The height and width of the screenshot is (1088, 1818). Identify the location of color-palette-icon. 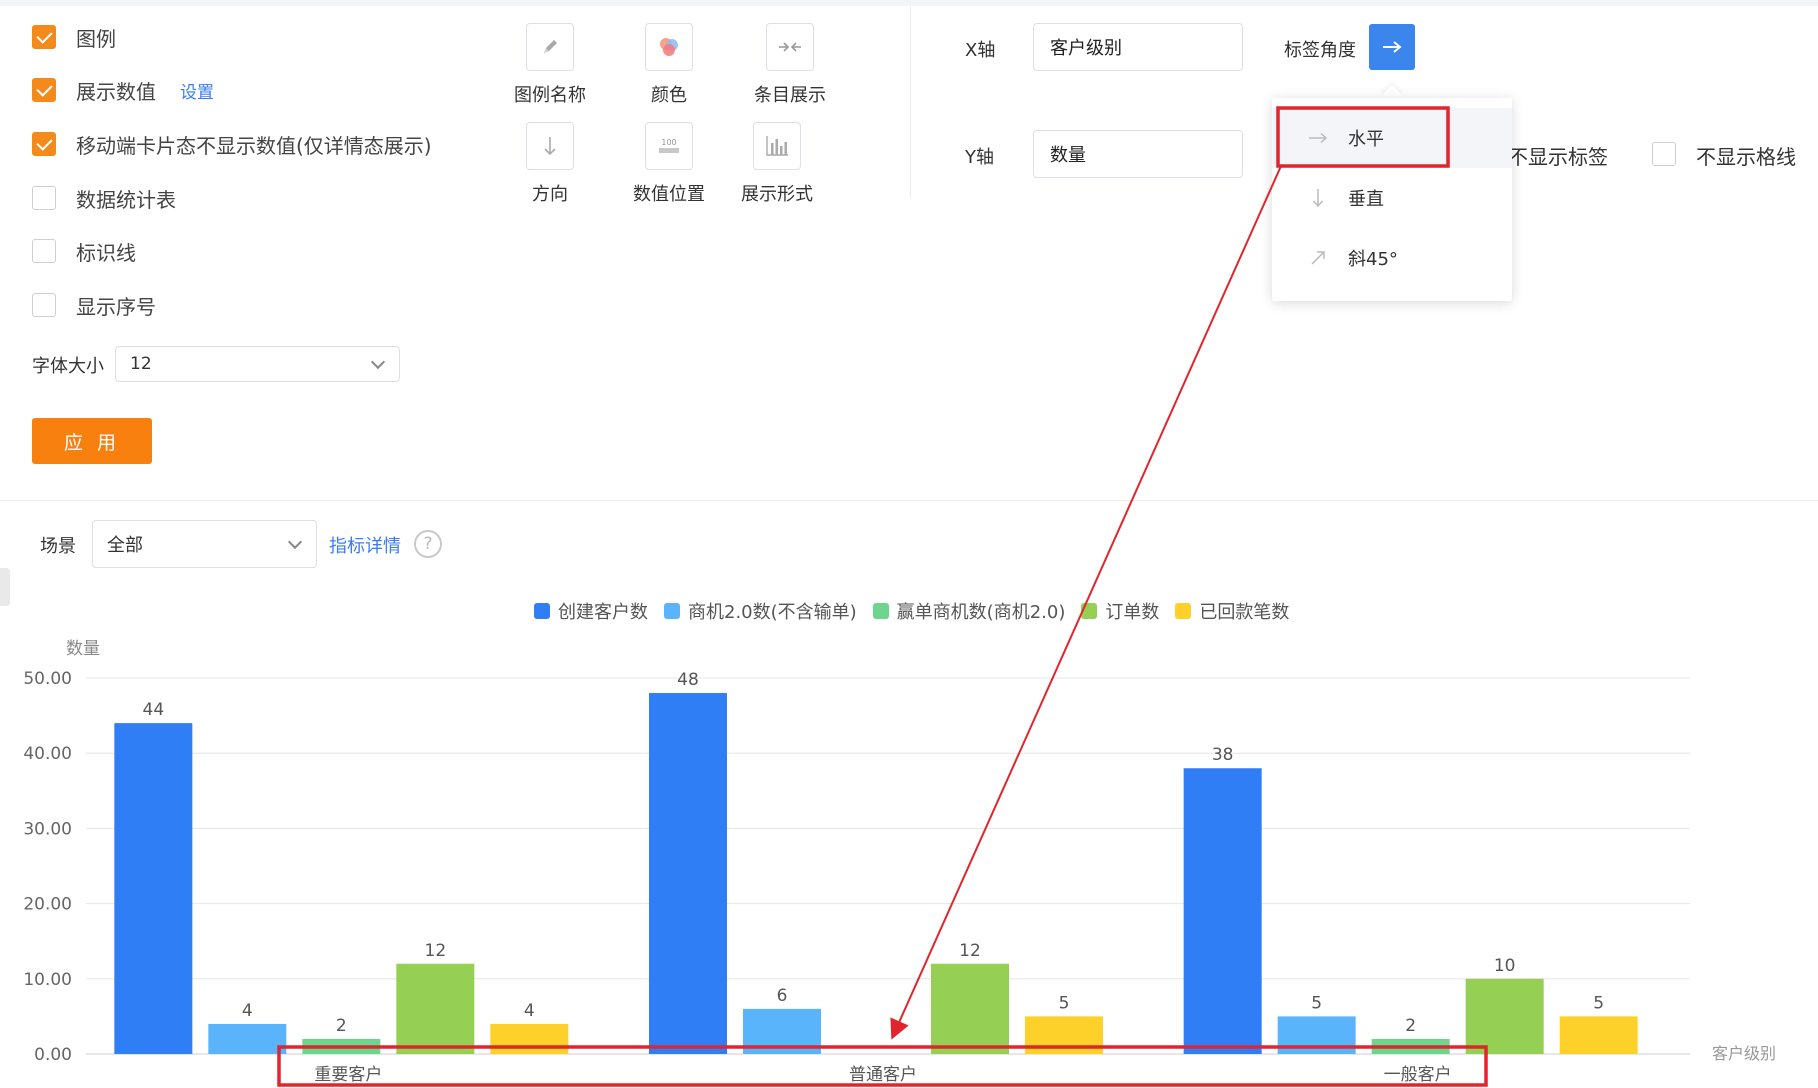
(669, 47).